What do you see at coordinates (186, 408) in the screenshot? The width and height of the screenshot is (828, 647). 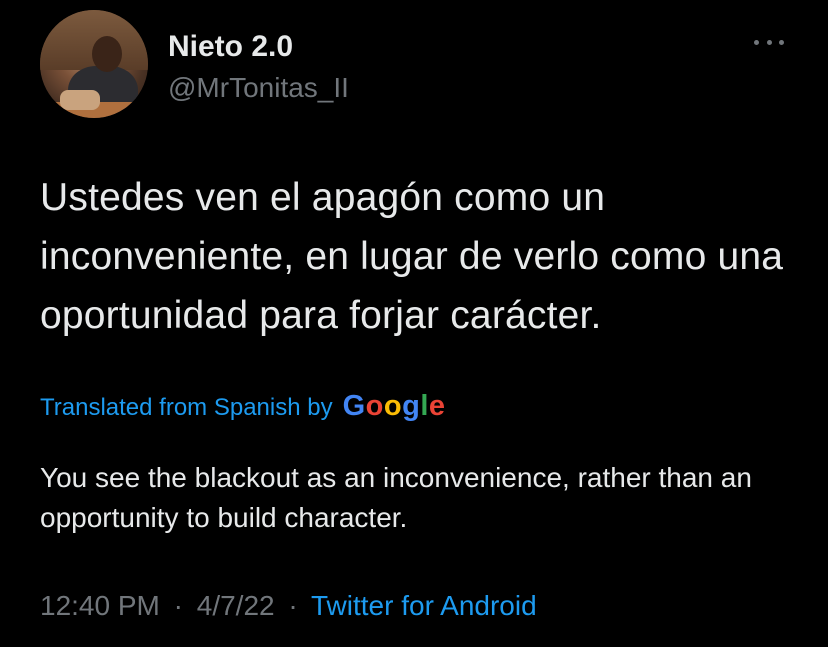 I see `translated-from-link: Translated from Spanish by` at bounding box center [186, 408].